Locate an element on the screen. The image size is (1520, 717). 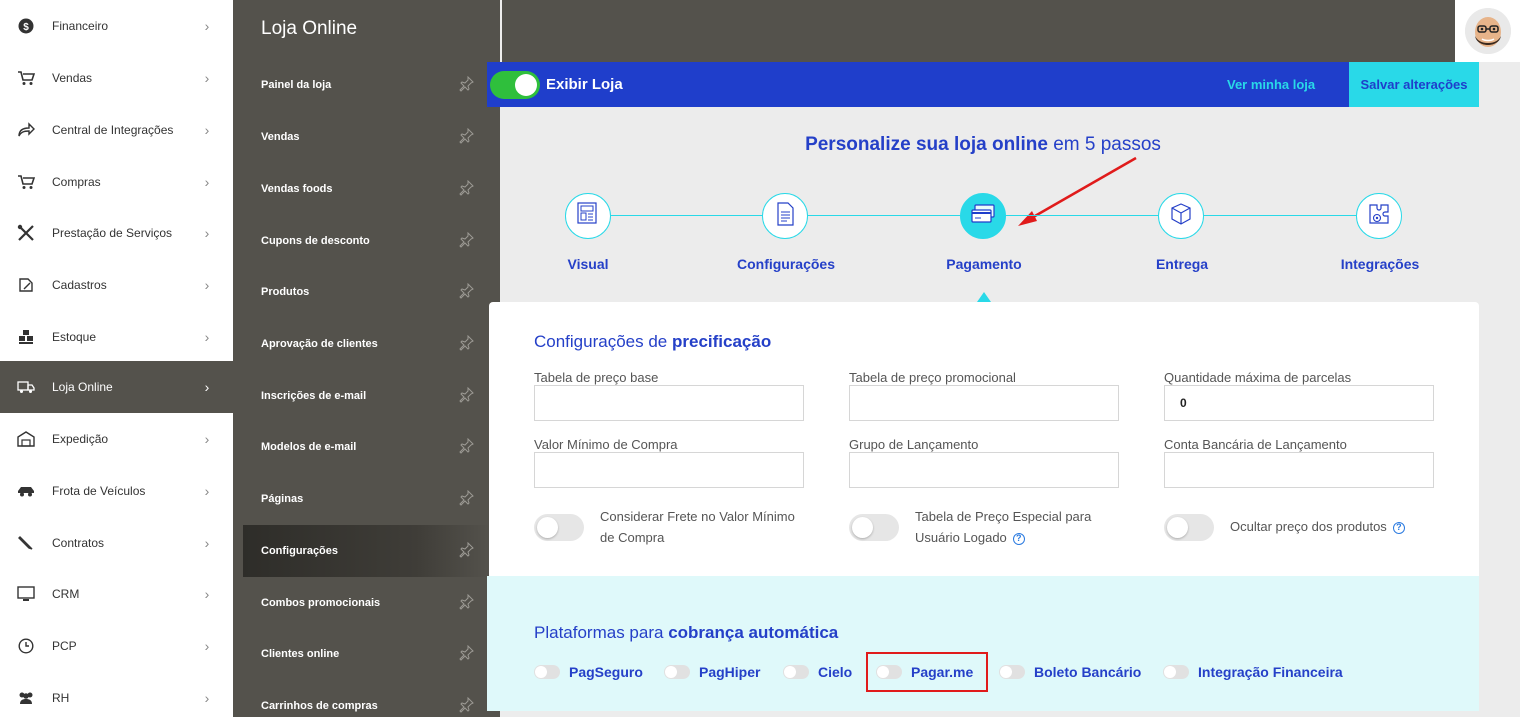
frete-line1: Considerar Frete no Valor Mínimo is located at coordinates (697, 516).